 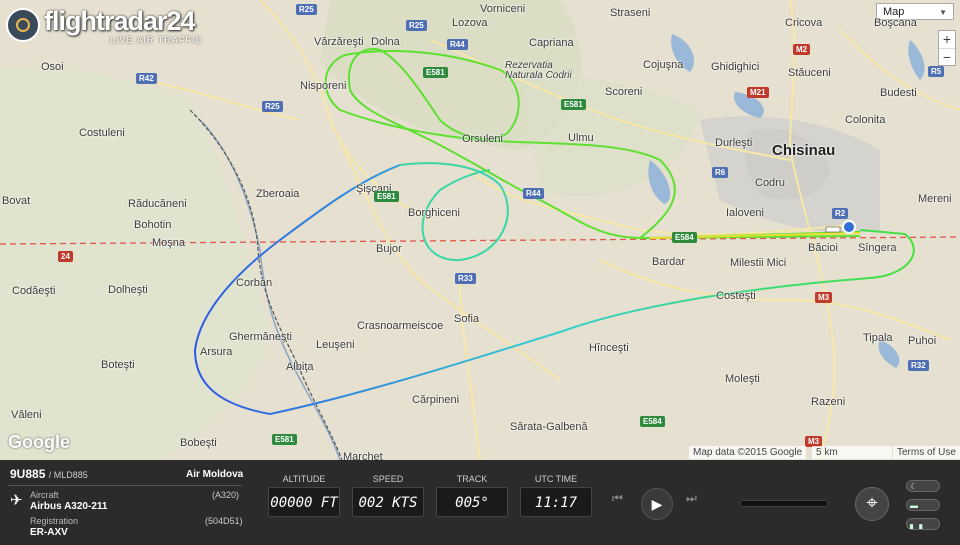 I want to click on road-shield: M3, so click(x=824, y=297).